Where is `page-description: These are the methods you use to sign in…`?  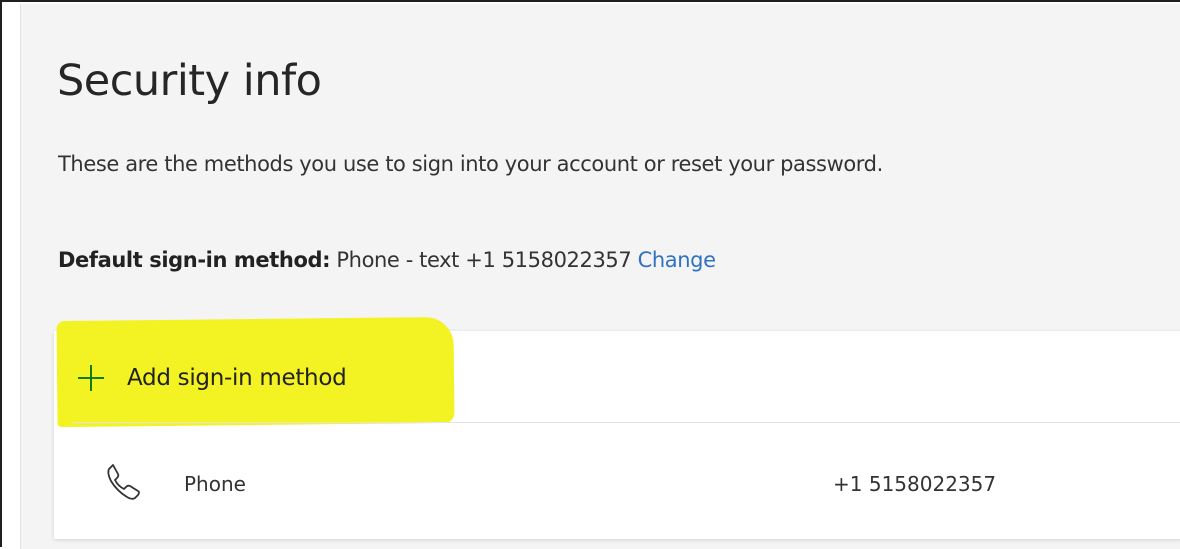
page-description: These are the methods you use to sign in… is located at coordinates (470, 164).